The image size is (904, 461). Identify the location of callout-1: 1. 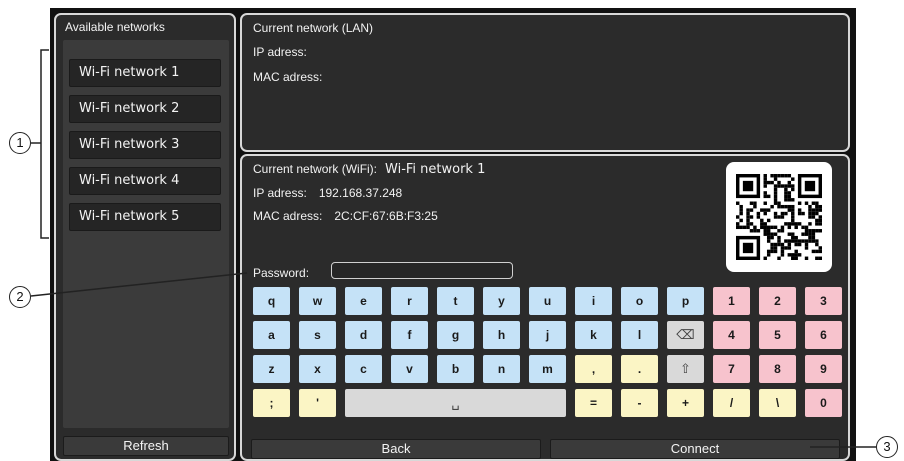
(20, 143).